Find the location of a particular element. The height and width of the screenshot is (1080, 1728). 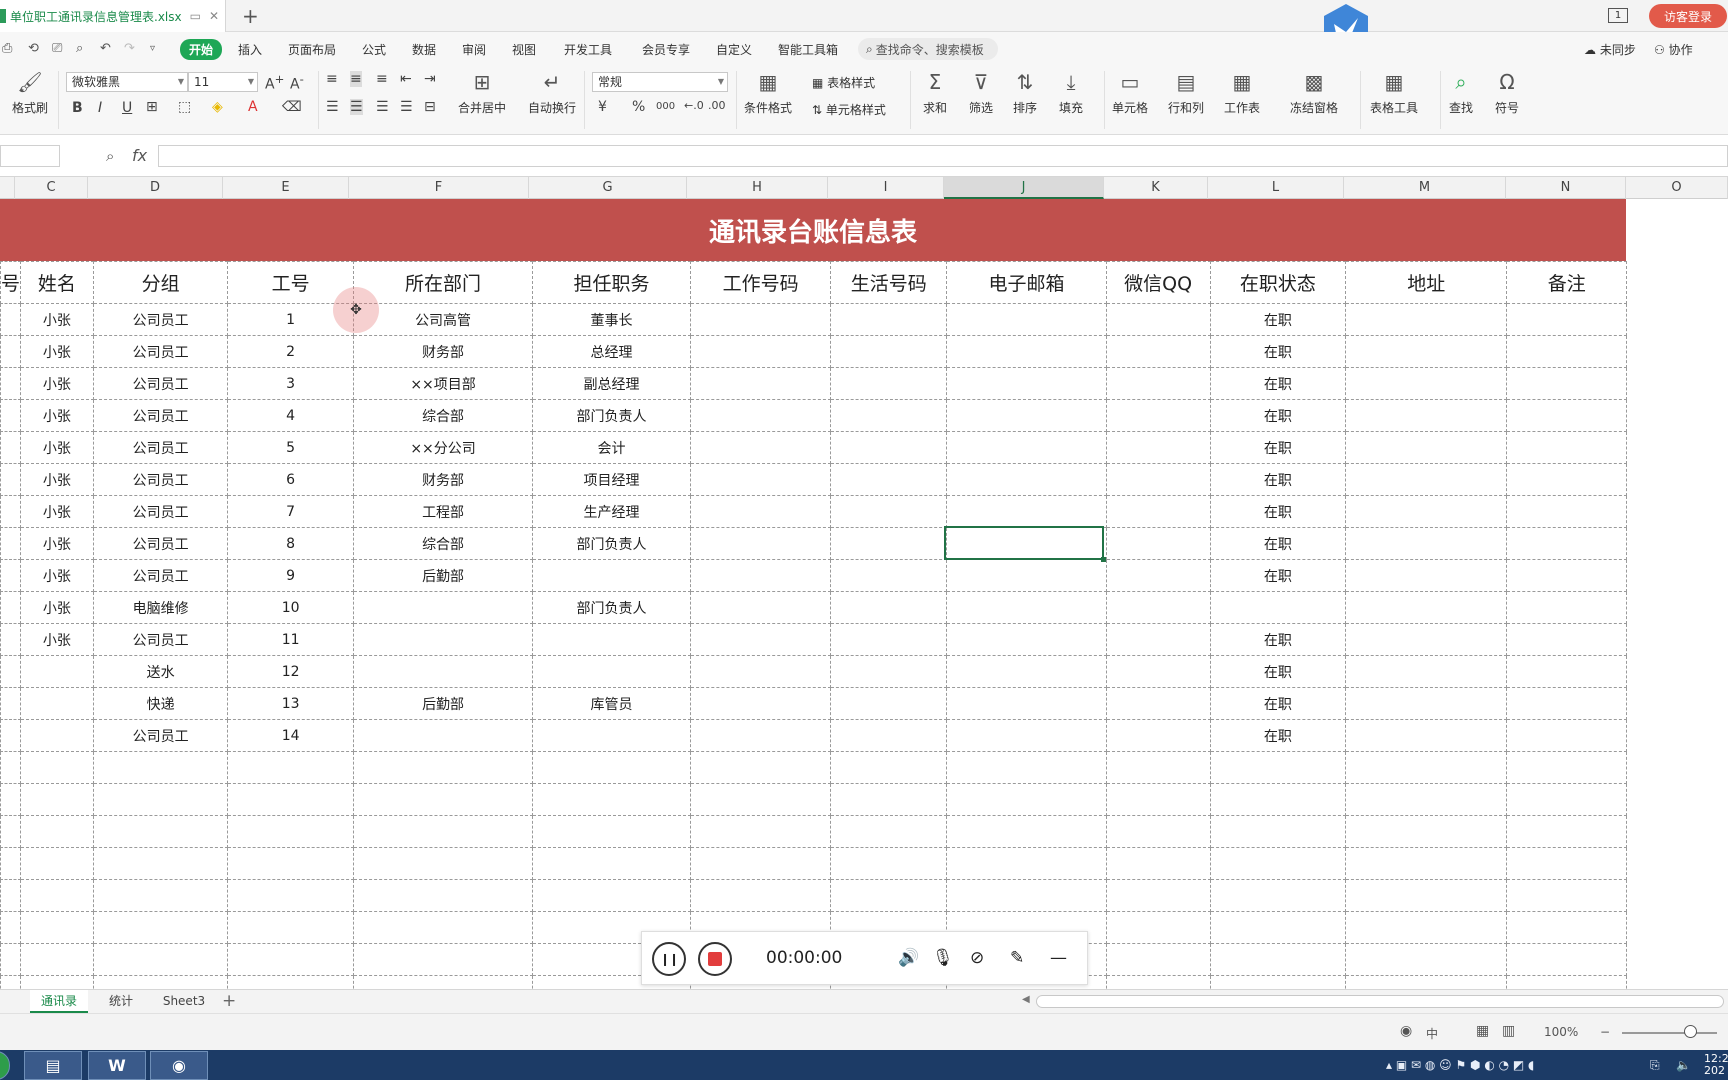

menu-view: 视图 is located at coordinates (524, 49).